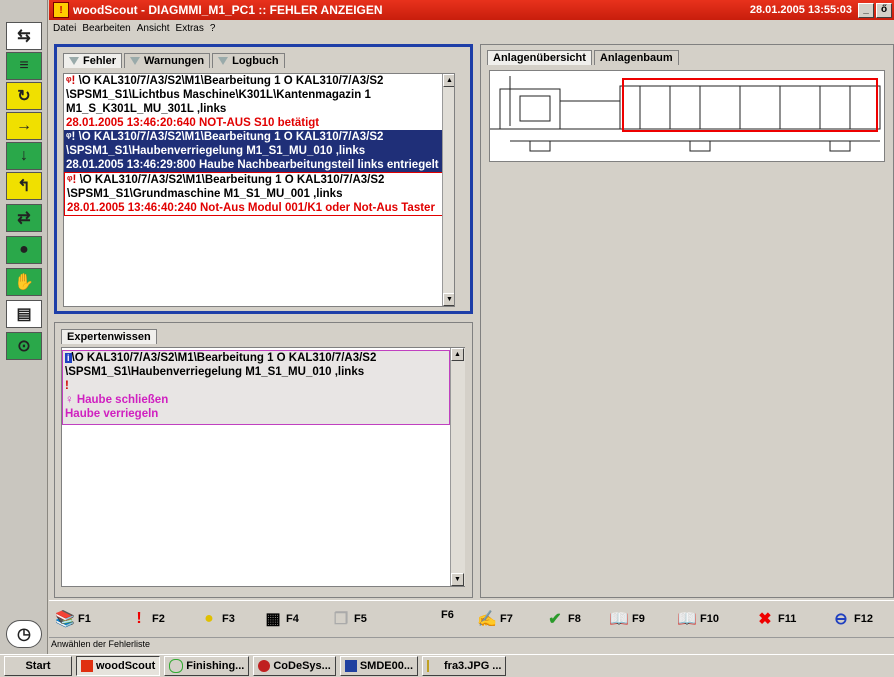 Image resolution: width=894 pixels, height=677 pixels. Describe the element at coordinates (457, 467) in the screenshot. I see `expert-scrollbar: ▲ ▼` at that location.